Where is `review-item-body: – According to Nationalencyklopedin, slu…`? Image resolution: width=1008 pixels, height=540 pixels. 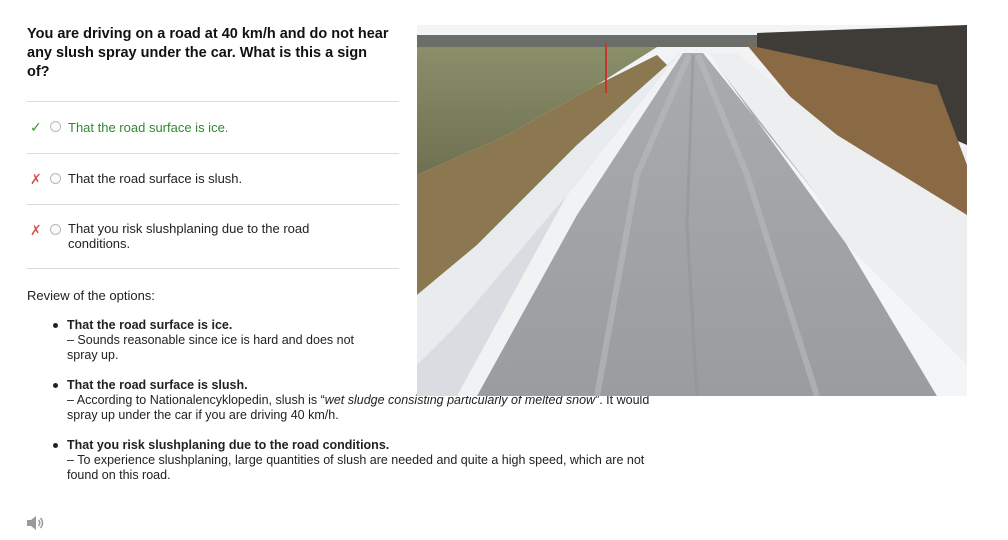 review-item-body: – According to Nationalencyklopedin, slu… is located at coordinates (358, 407).